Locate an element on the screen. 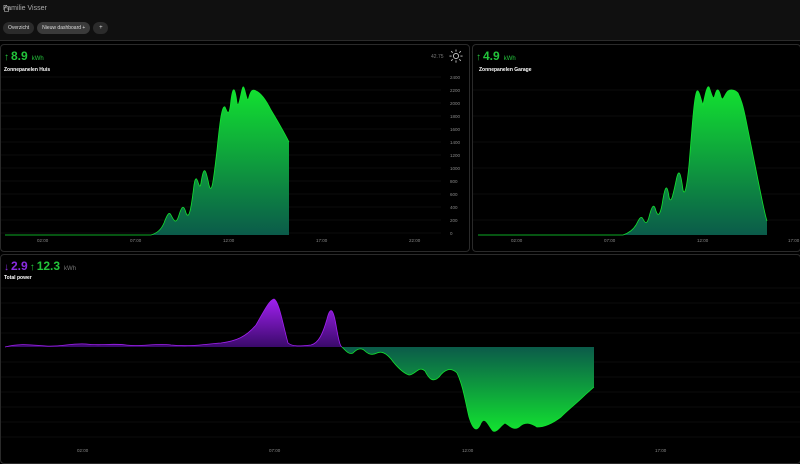 This screenshot has height=464, width=800. house-x-ticks: 02:00 07:00 12:00 17:00 22:00 is located at coordinates (229, 240).